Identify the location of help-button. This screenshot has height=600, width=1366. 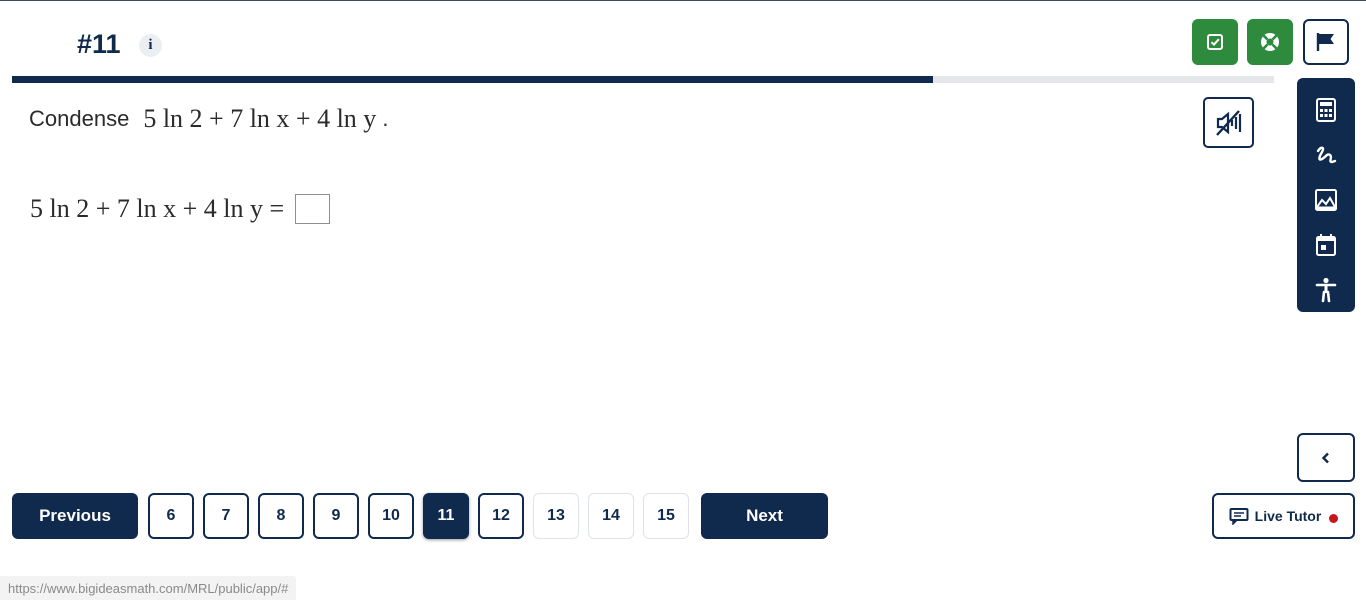
(1270, 42).